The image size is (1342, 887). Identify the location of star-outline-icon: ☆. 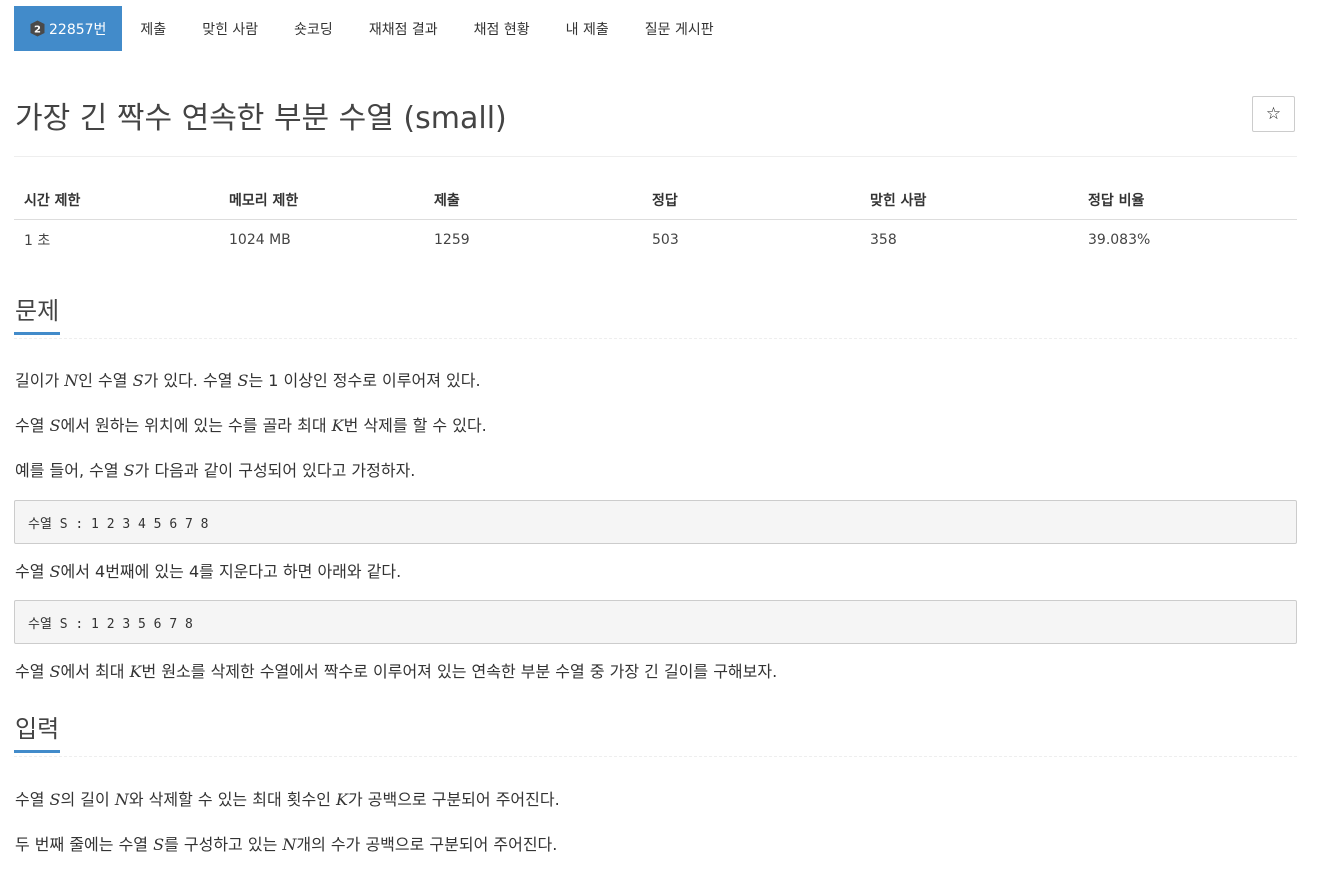
(1273, 113).